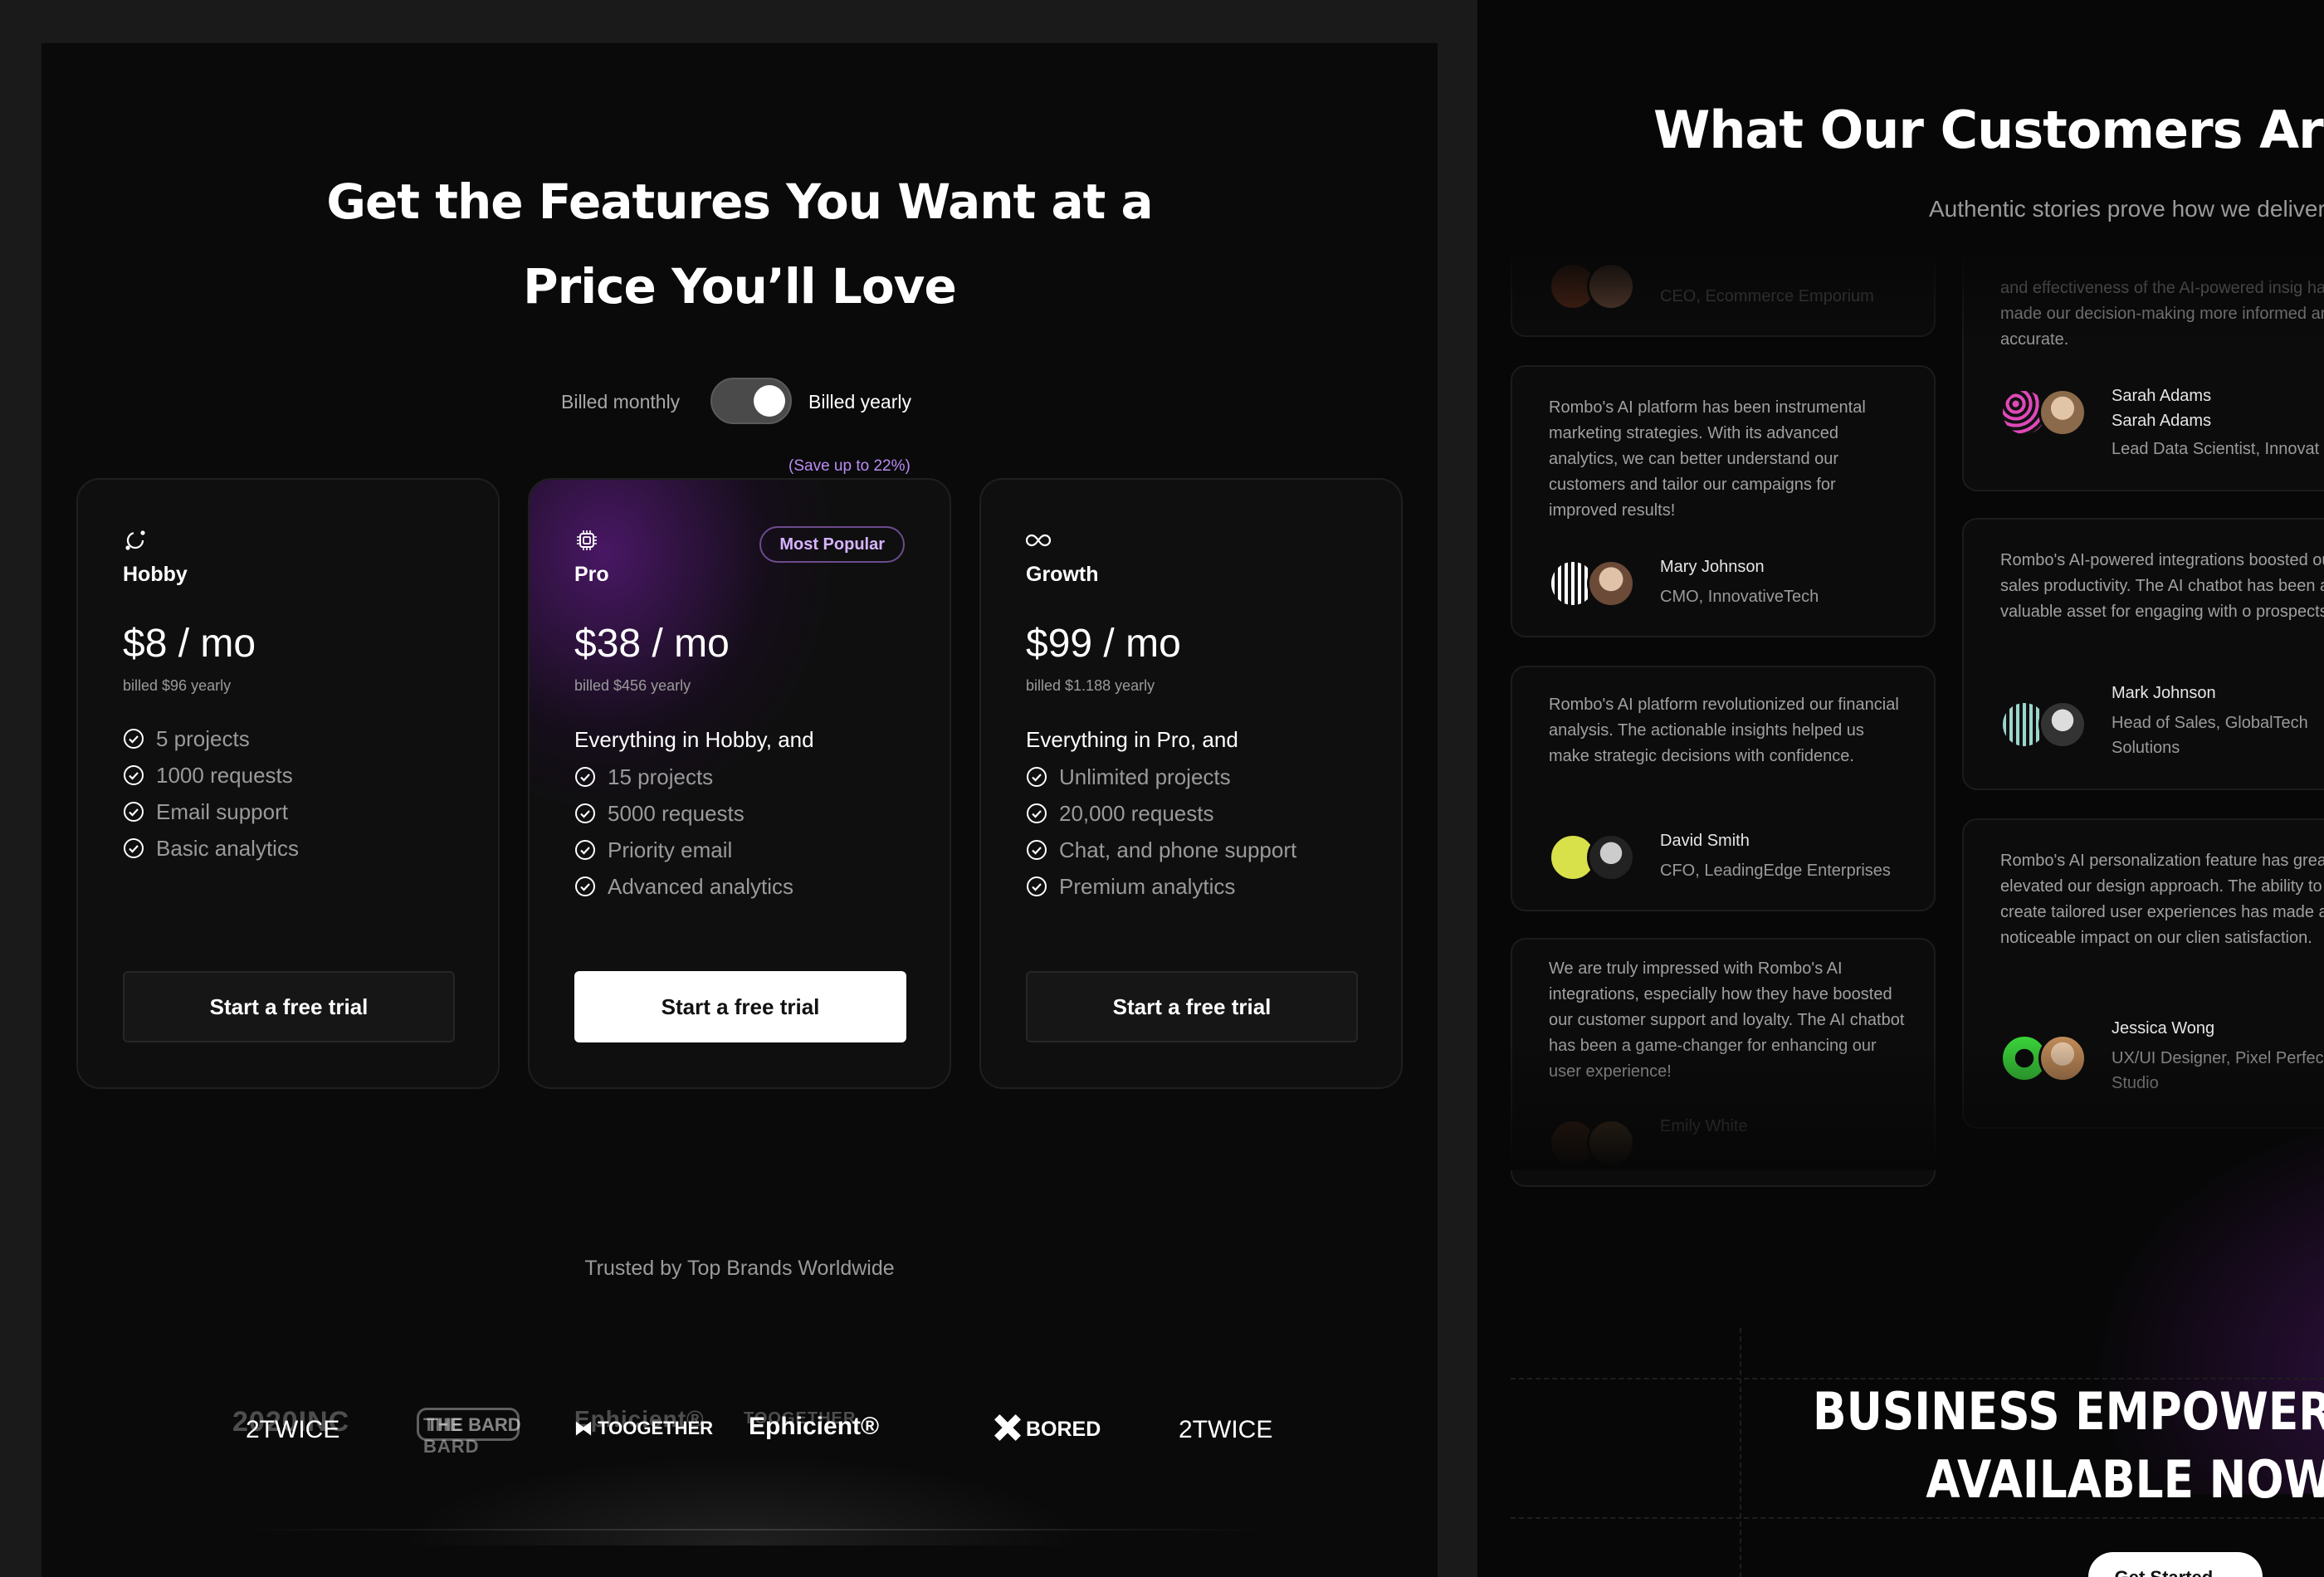 The image size is (2324, 1577). I want to click on plan-name: Hobby, so click(155, 574).